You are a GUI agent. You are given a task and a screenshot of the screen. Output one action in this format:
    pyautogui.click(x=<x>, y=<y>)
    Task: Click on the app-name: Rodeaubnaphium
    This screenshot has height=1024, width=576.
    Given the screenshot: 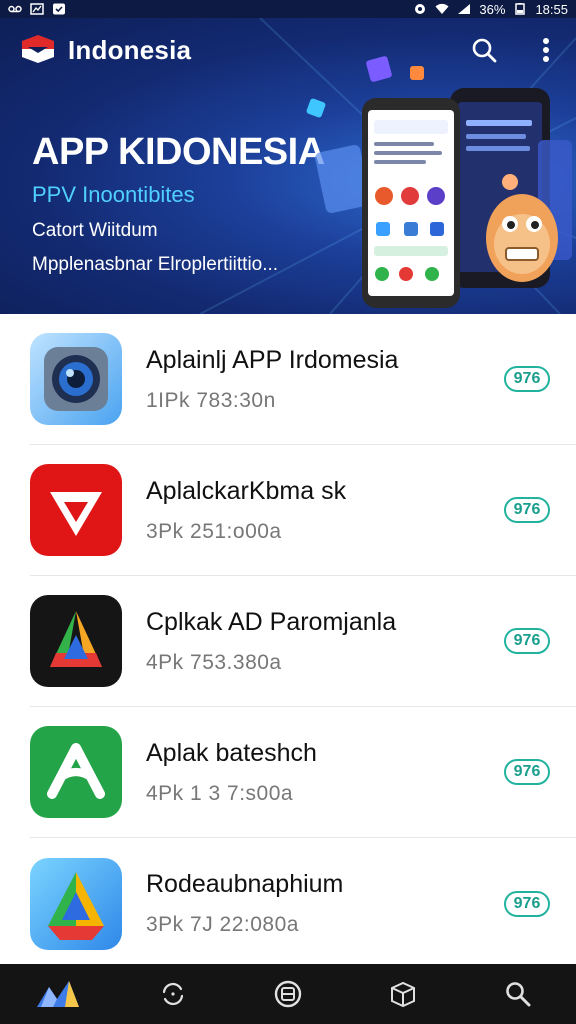 What is the action you would take?
    pyautogui.click(x=245, y=884)
    